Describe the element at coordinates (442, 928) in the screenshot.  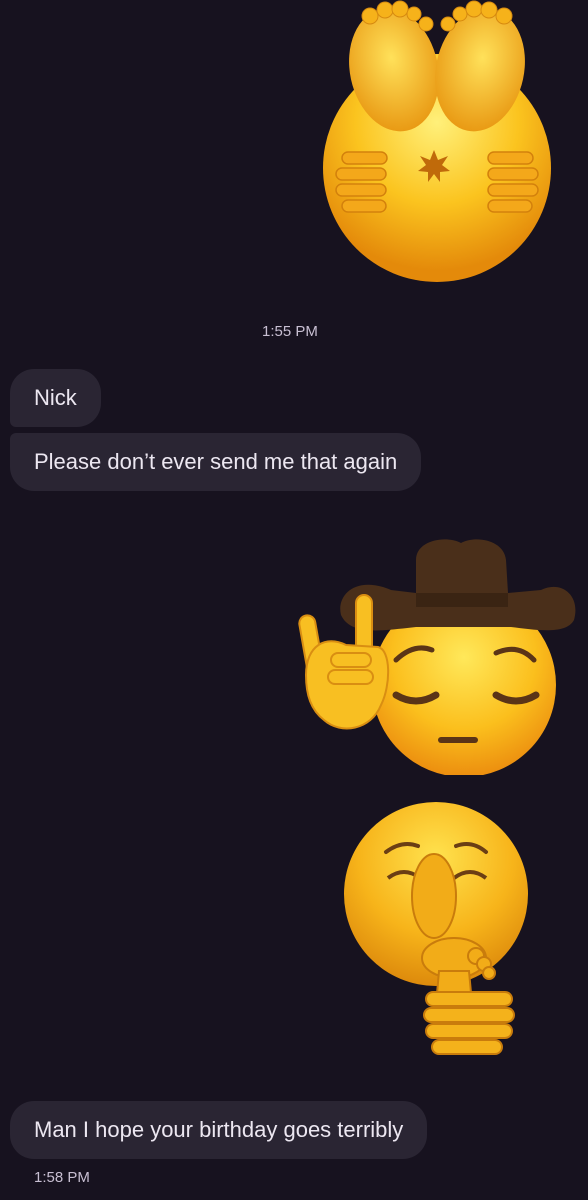
I see `pleading-face-biting-foot-emoji-icon` at that location.